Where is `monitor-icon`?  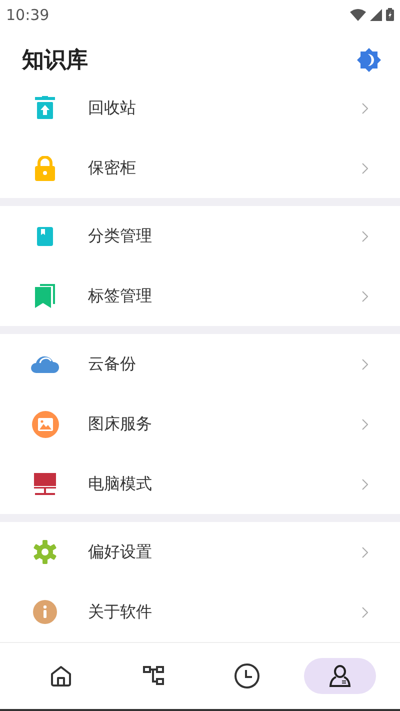 monitor-icon is located at coordinates (45, 484).